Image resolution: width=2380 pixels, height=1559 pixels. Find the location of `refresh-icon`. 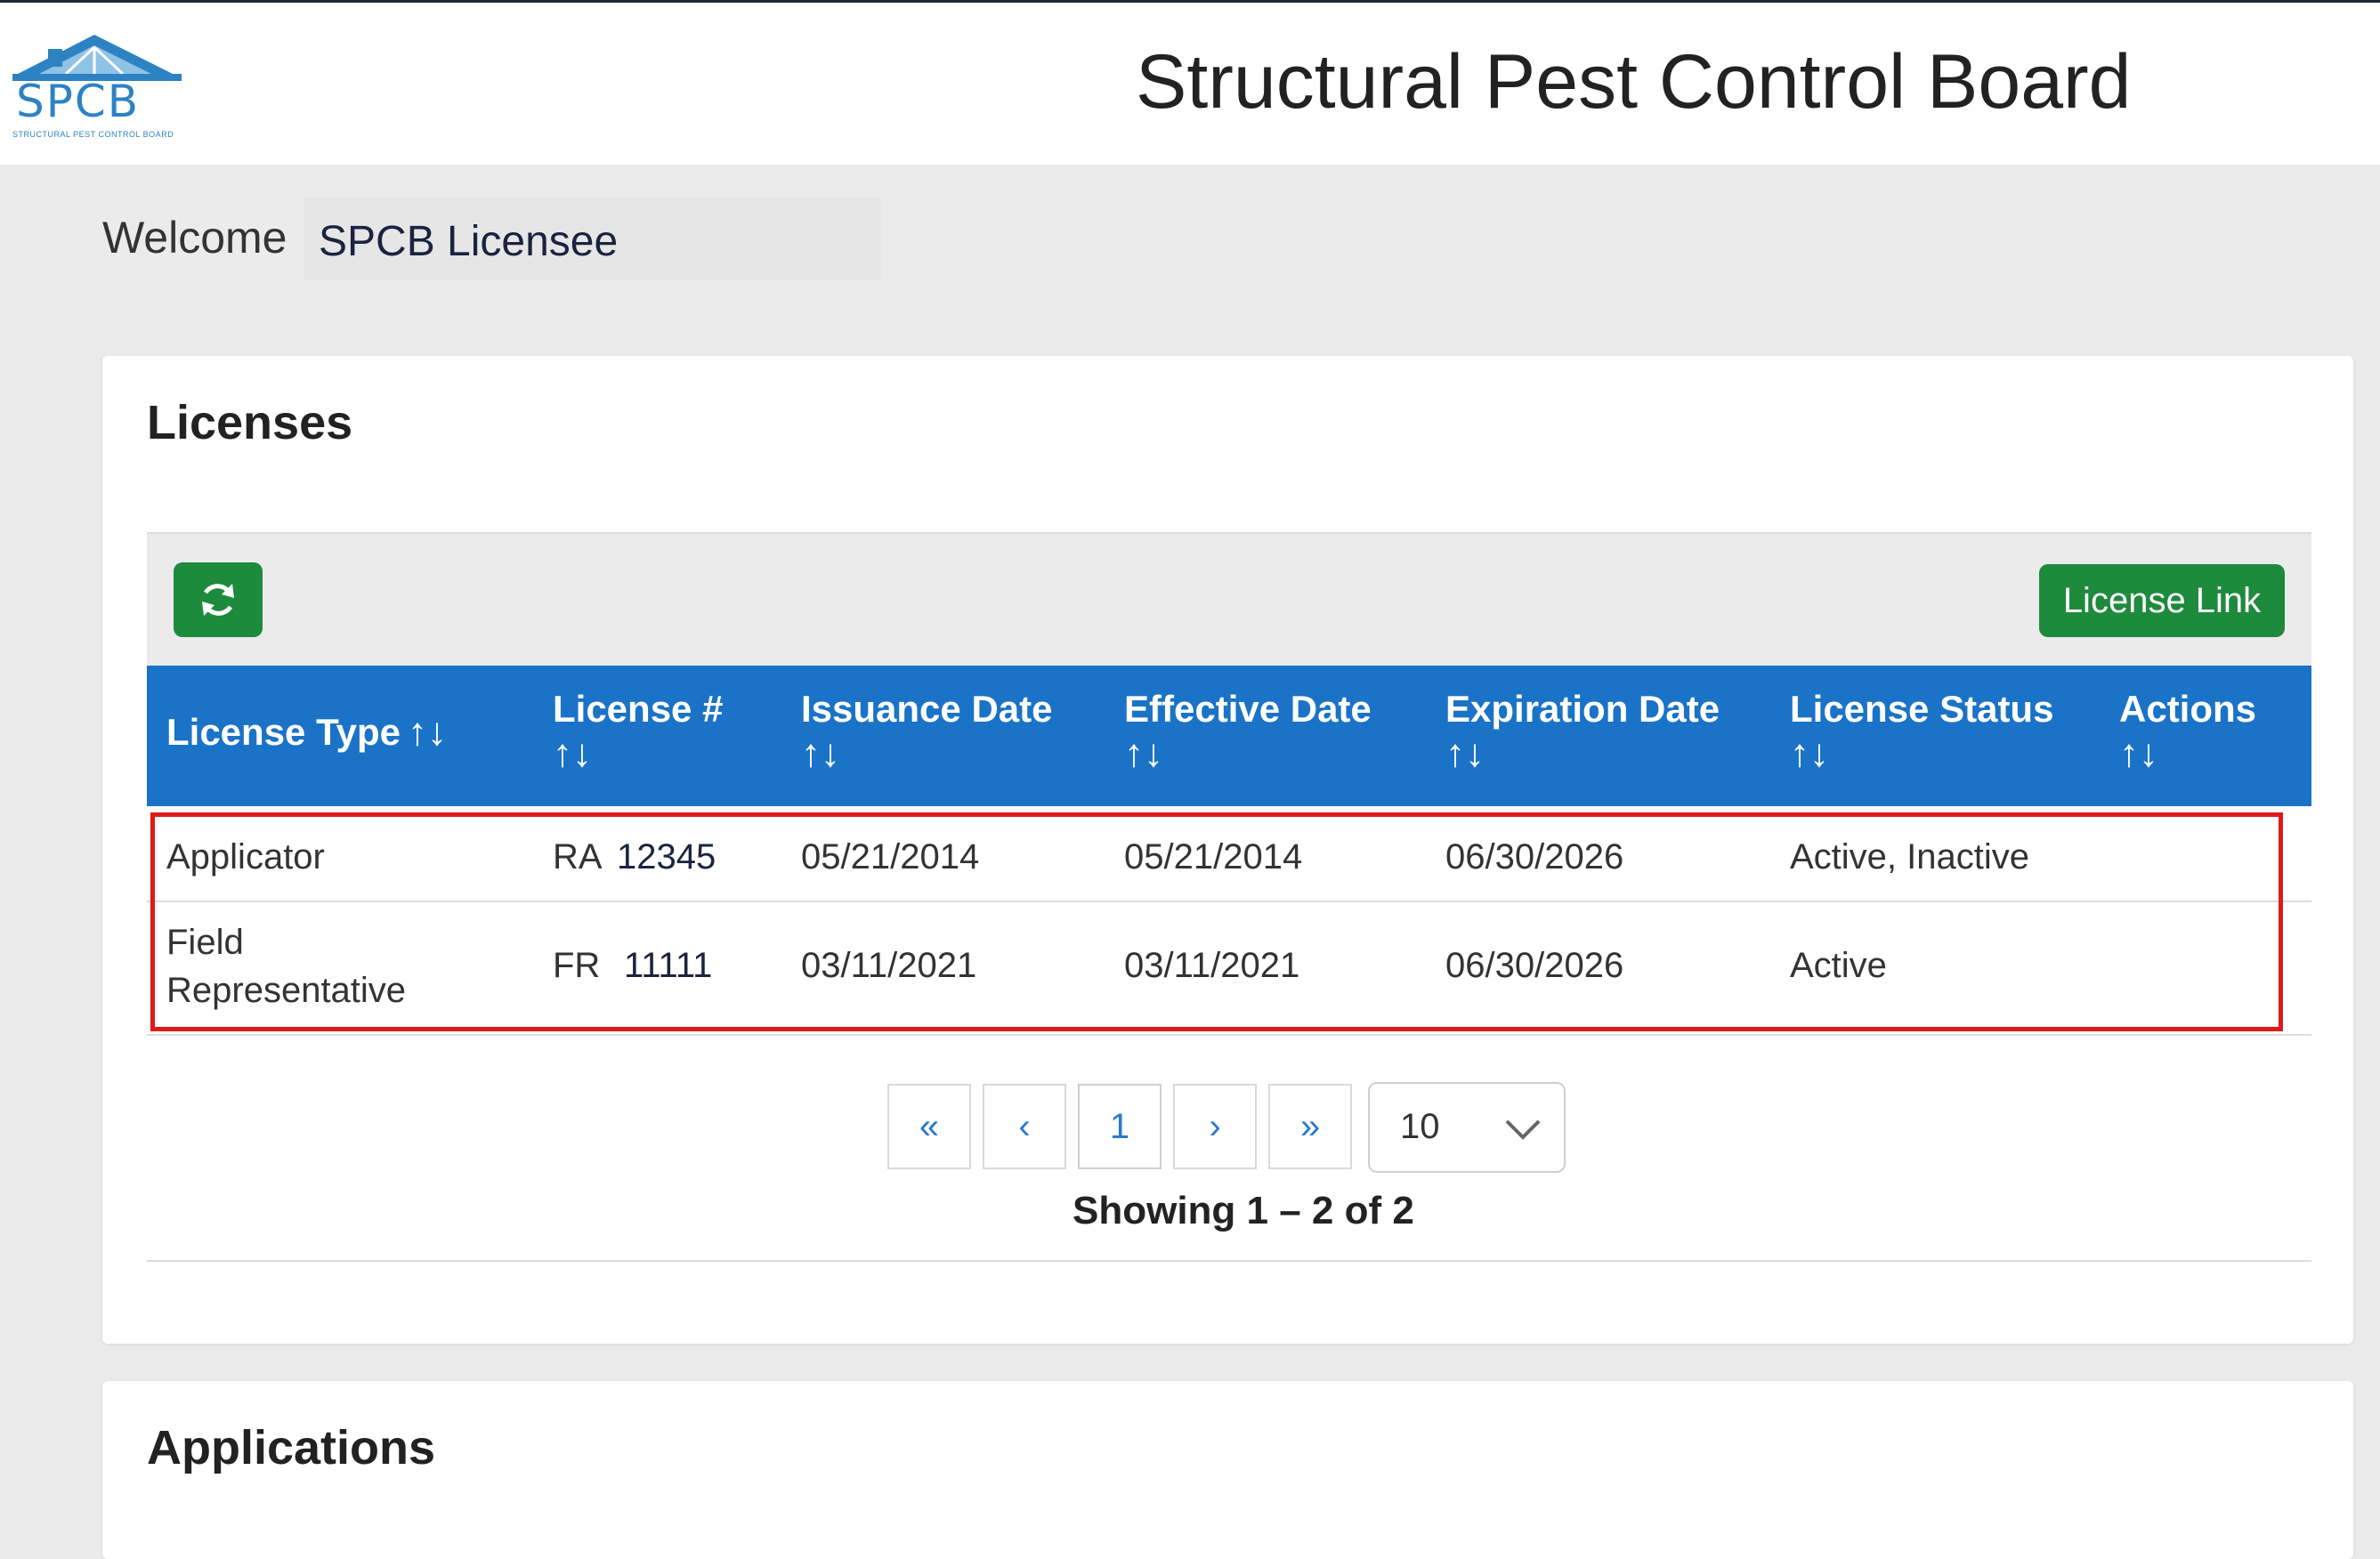

refresh-icon is located at coordinates (218, 600).